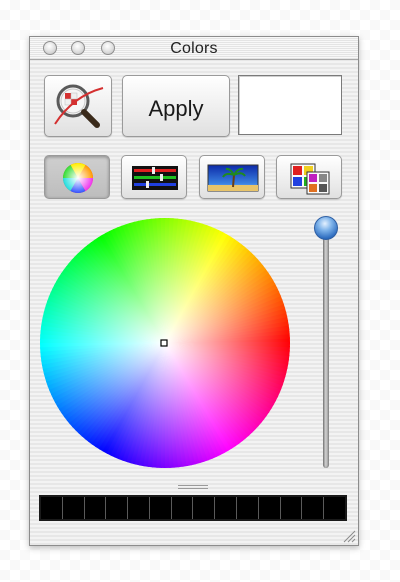 Image resolution: width=400 pixels, height=582 pixels. I want to click on magnifier-icon, so click(79, 106).